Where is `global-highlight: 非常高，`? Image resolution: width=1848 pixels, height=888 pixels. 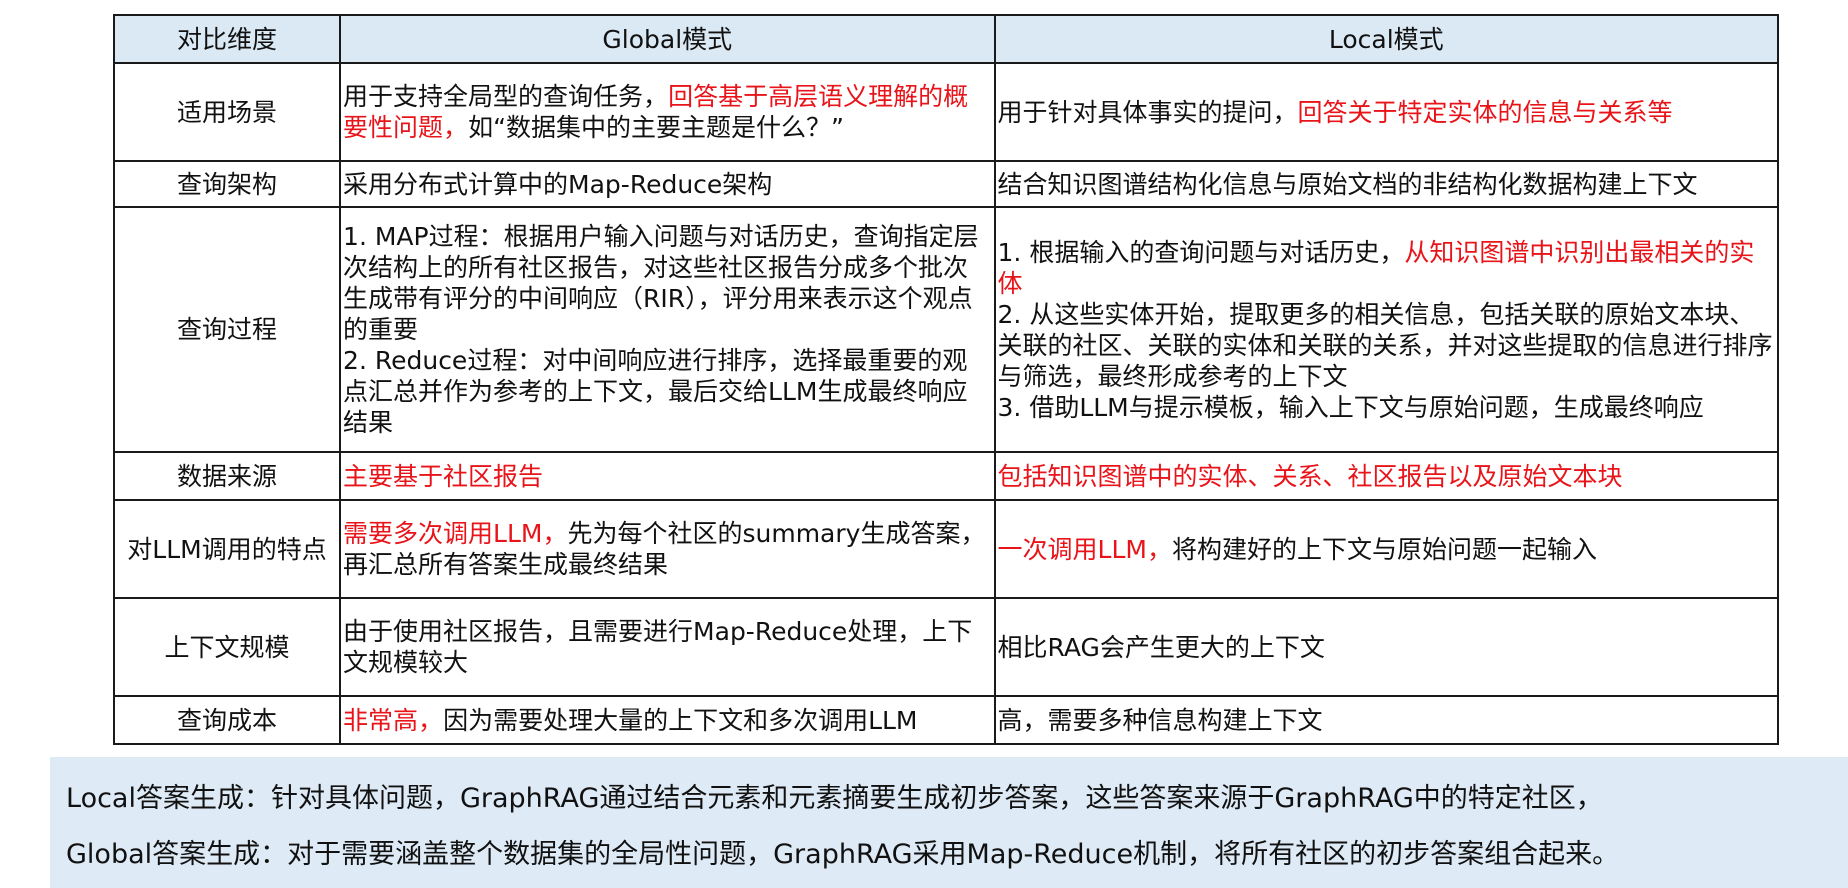 global-highlight: 非常高， is located at coordinates (393, 720).